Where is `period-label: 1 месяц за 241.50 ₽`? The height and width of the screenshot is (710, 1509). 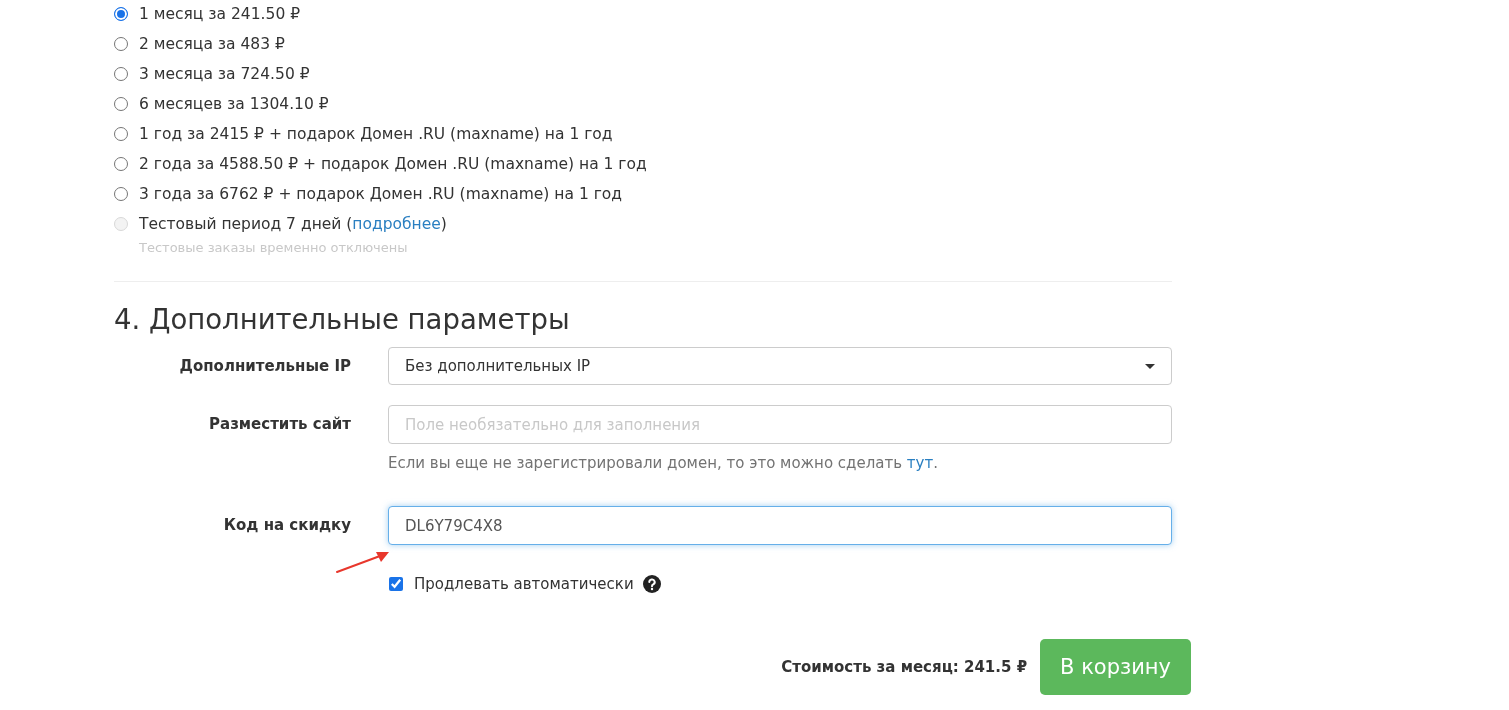 period-label: 1 месяц за 241.50 ₽ is located at coordinates (220, 14).